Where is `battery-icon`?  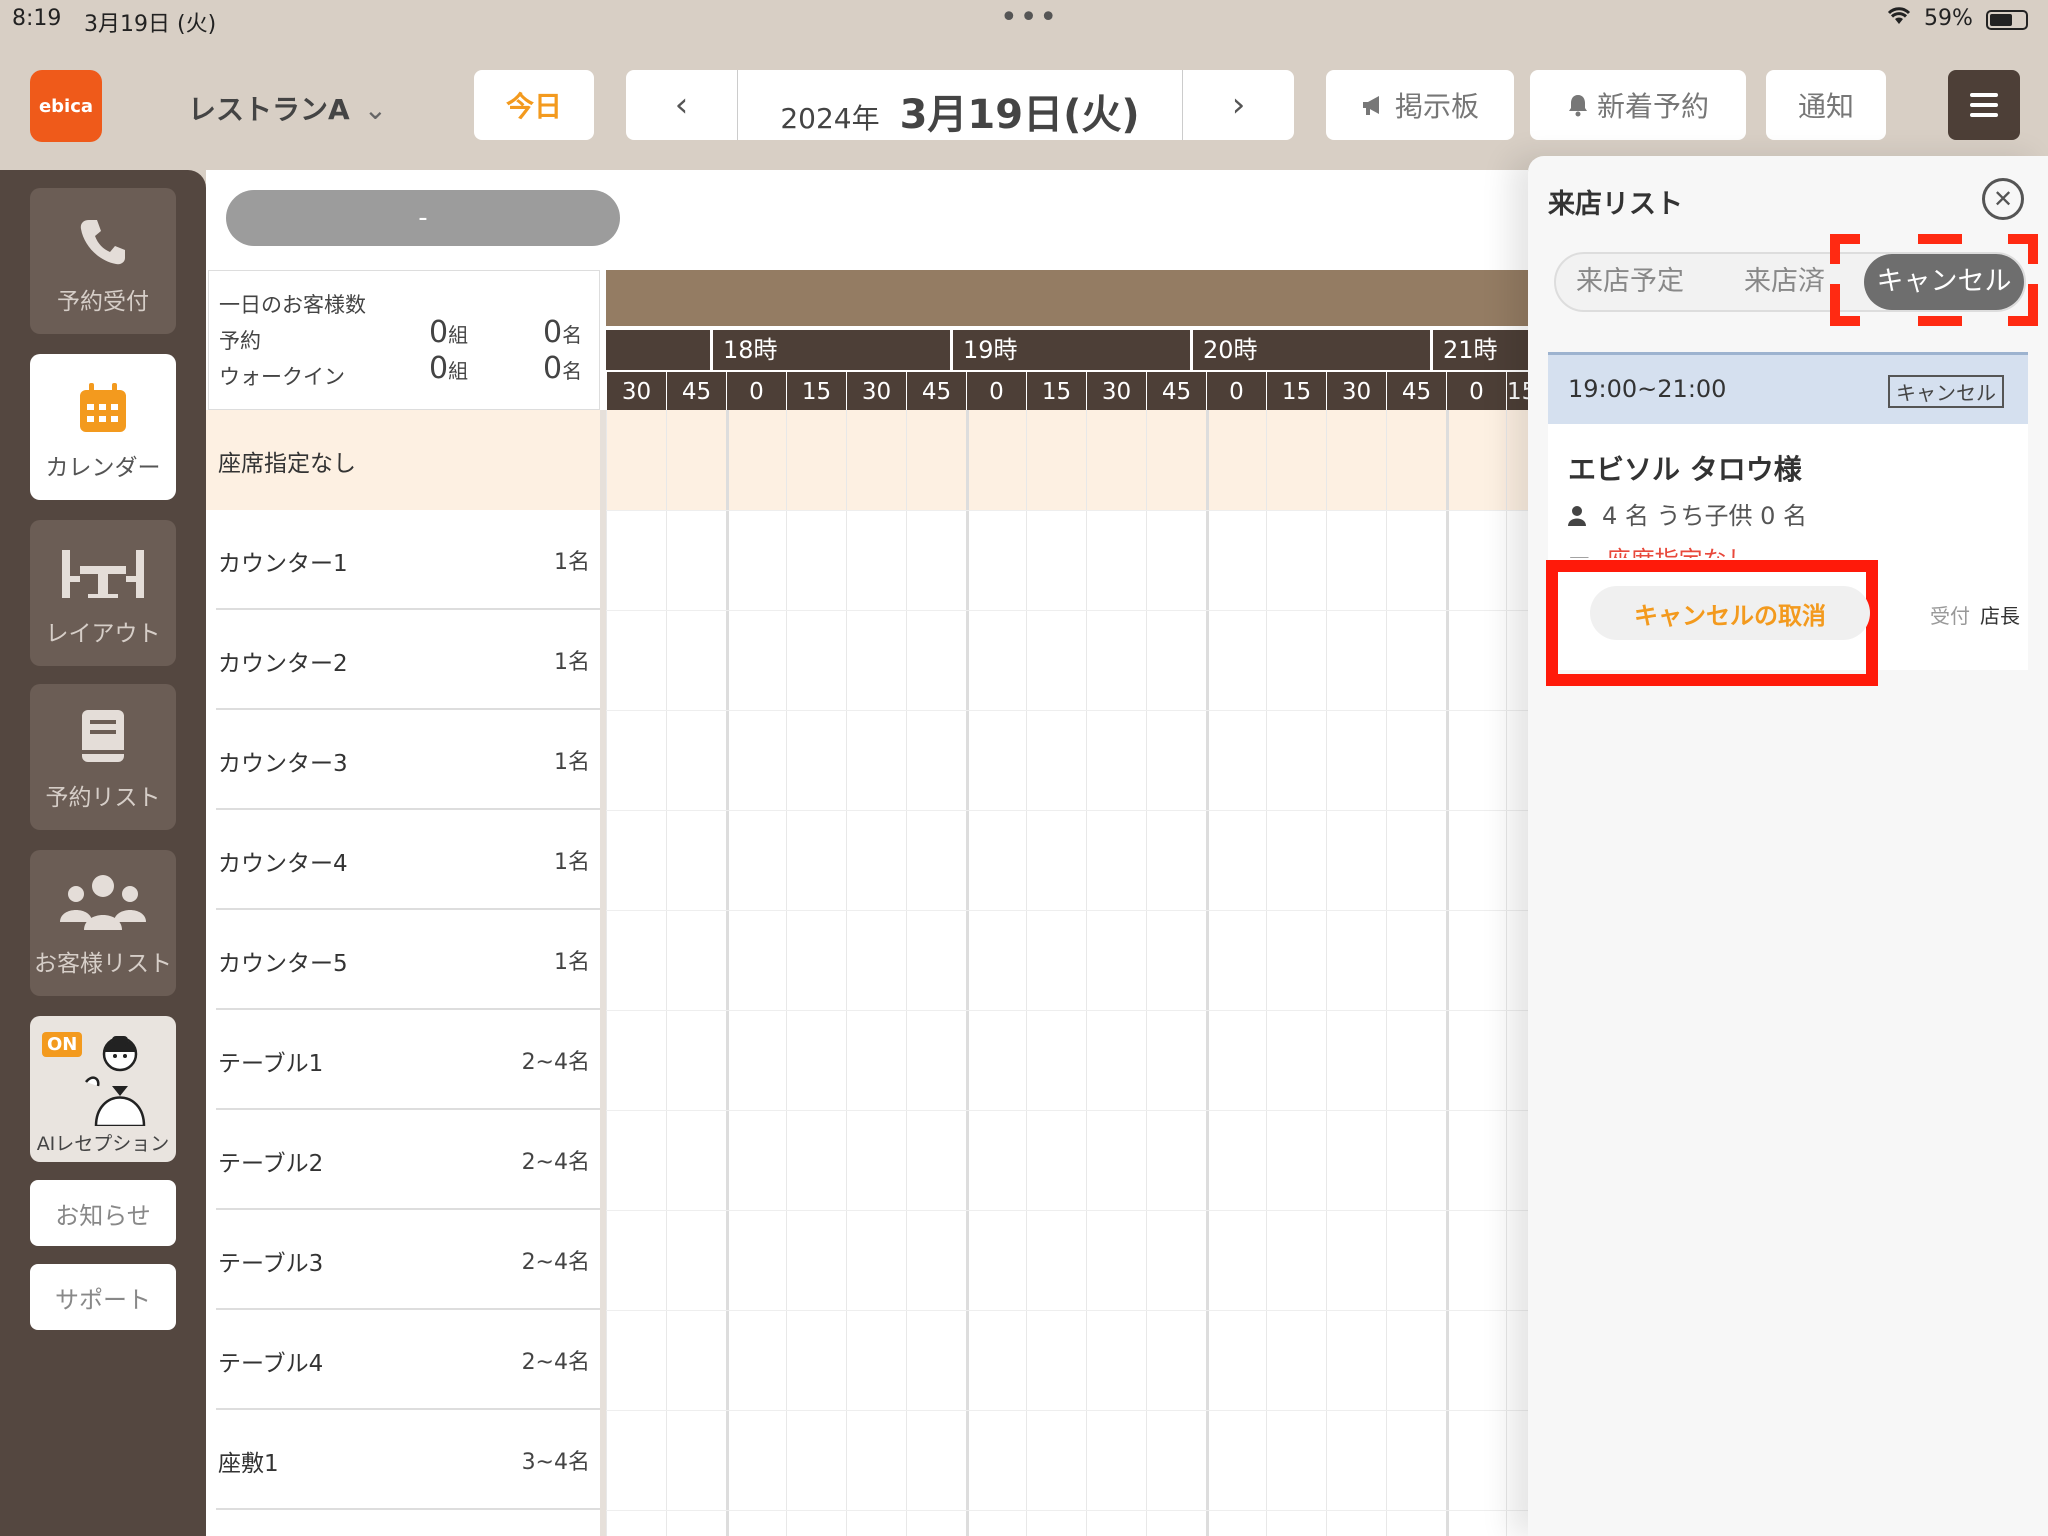 battery-icon is located at coordinates (2007, 20).